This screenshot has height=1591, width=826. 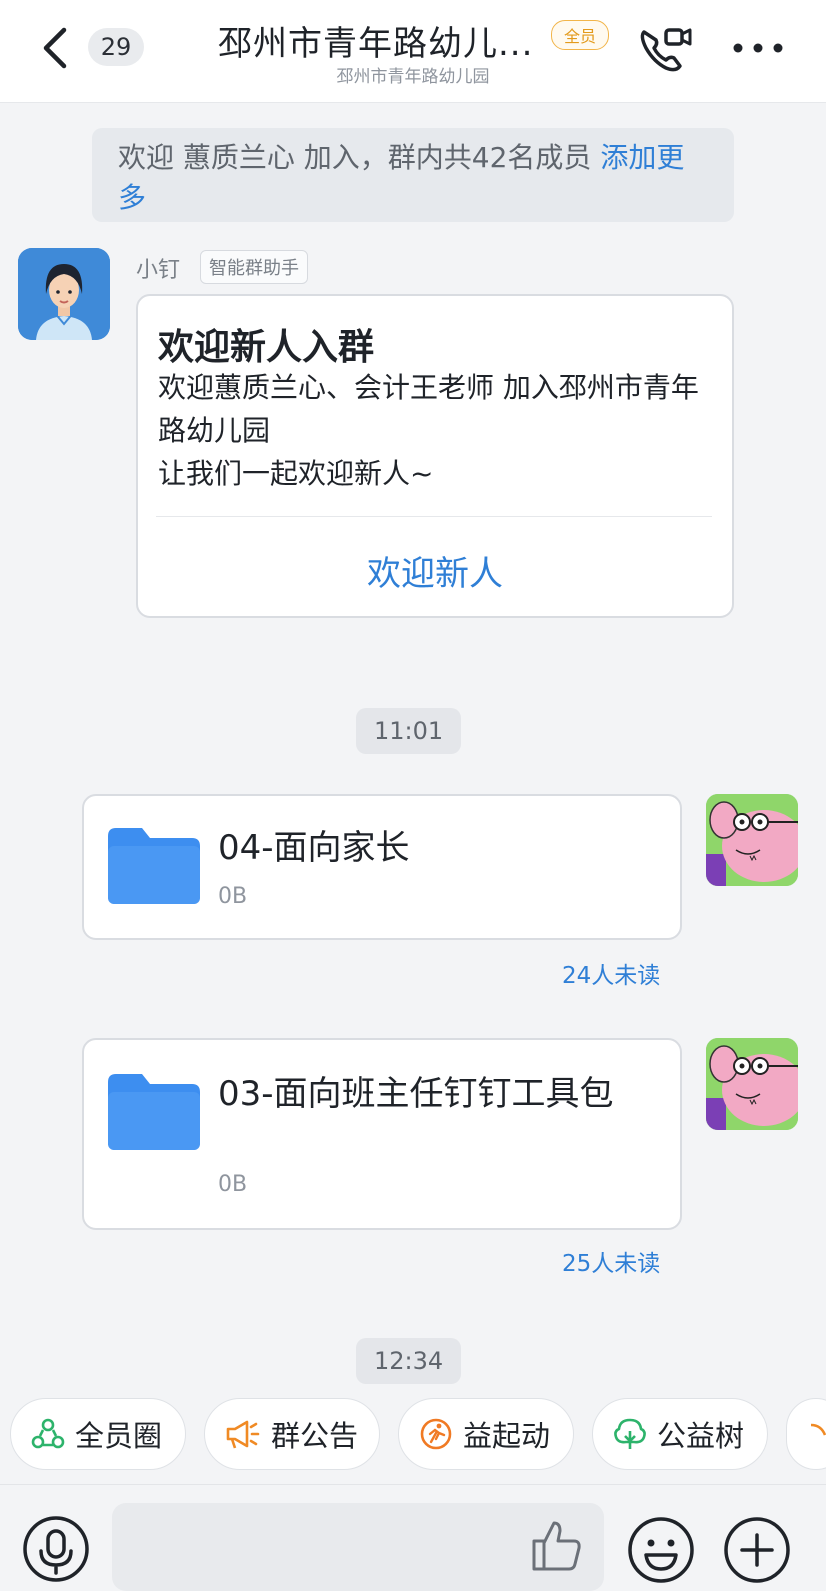 What do you see at coordinates (254, 267) in the screenshot?
I see `assistant-tag: 智能群助手` at bounding box center [254, 267].